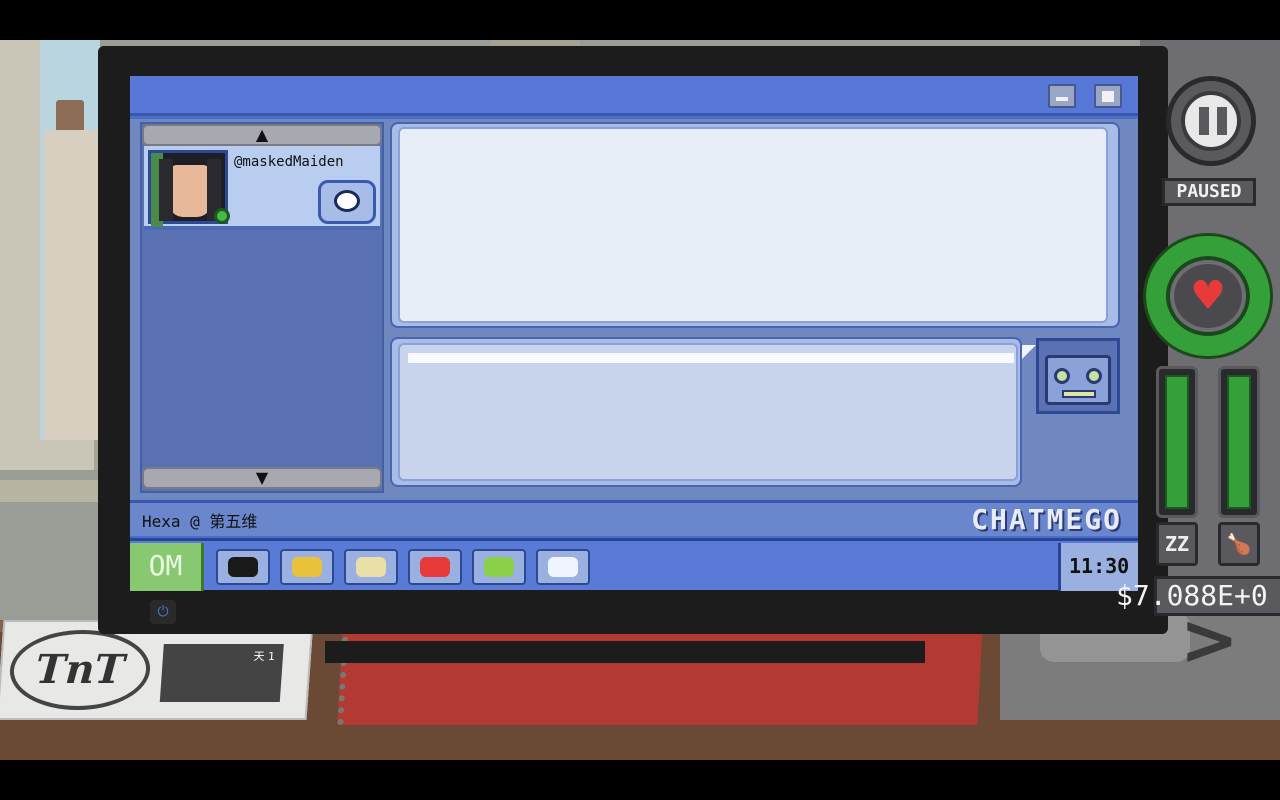 The image size is (1280, 800). What do you see at coordinates (1078, 380) in the screenshot?
I see `robot-icon` at bounding box center [1078, 380].